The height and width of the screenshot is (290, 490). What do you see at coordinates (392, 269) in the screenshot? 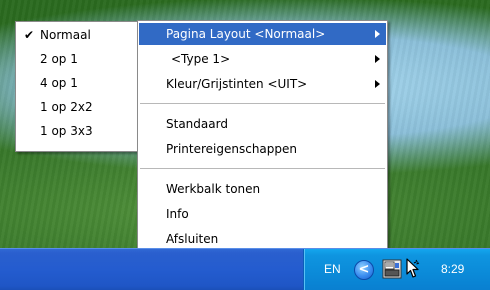
I see `printer-icon` at bounding box center [392, 269].